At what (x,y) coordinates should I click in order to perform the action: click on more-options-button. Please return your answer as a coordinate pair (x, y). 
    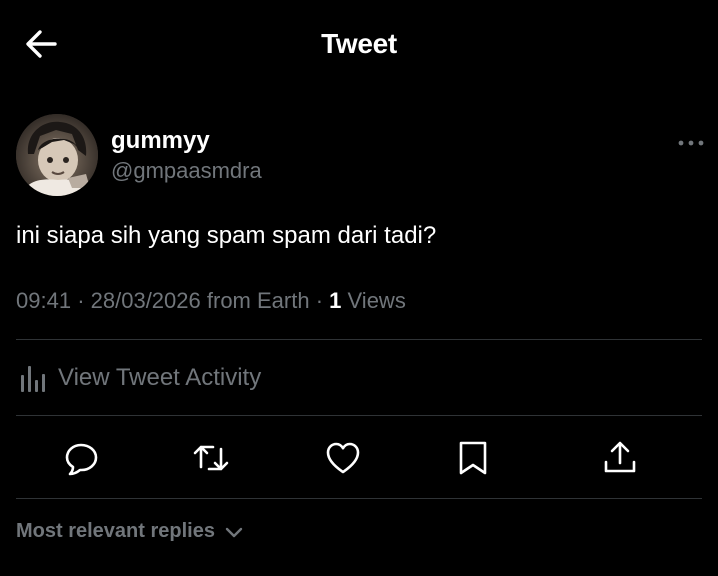
    Looking at the image, I should click on (691, 143).